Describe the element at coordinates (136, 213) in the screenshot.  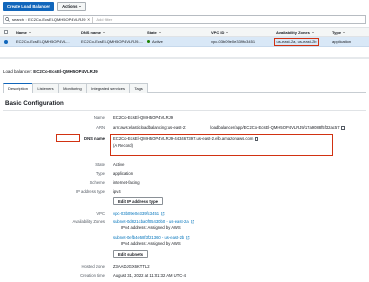
I see `vpc-value: vpc-03b09e0e339fc3451` at that location.